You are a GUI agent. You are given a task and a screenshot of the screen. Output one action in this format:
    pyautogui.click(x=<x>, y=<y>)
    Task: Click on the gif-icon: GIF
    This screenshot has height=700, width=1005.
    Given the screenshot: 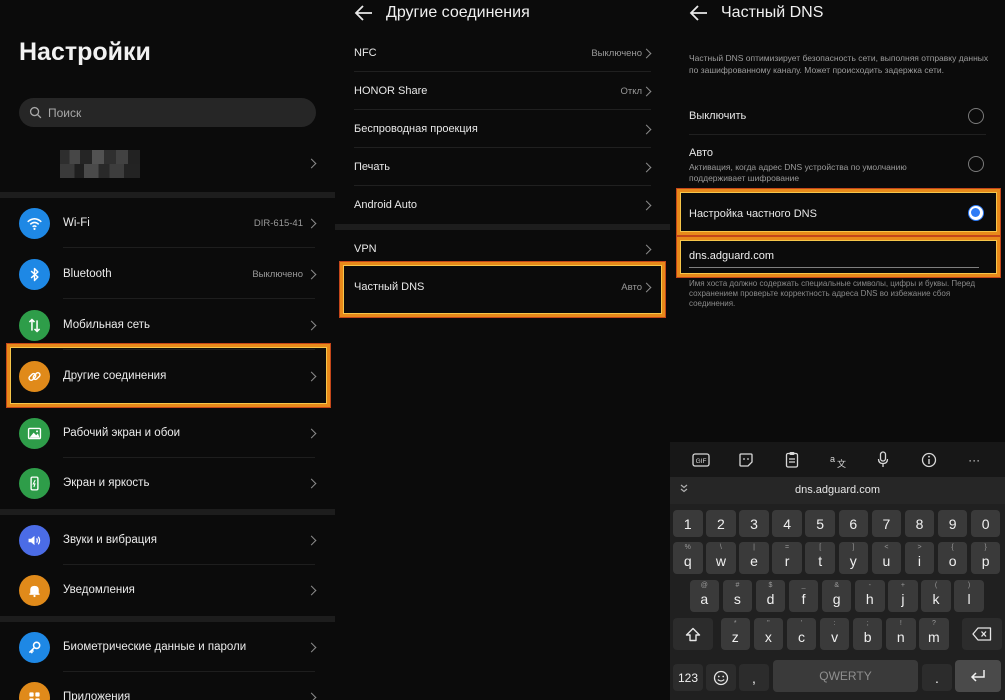 What is the action you would take?
    pyautogui.click(x=701, y=460)
    